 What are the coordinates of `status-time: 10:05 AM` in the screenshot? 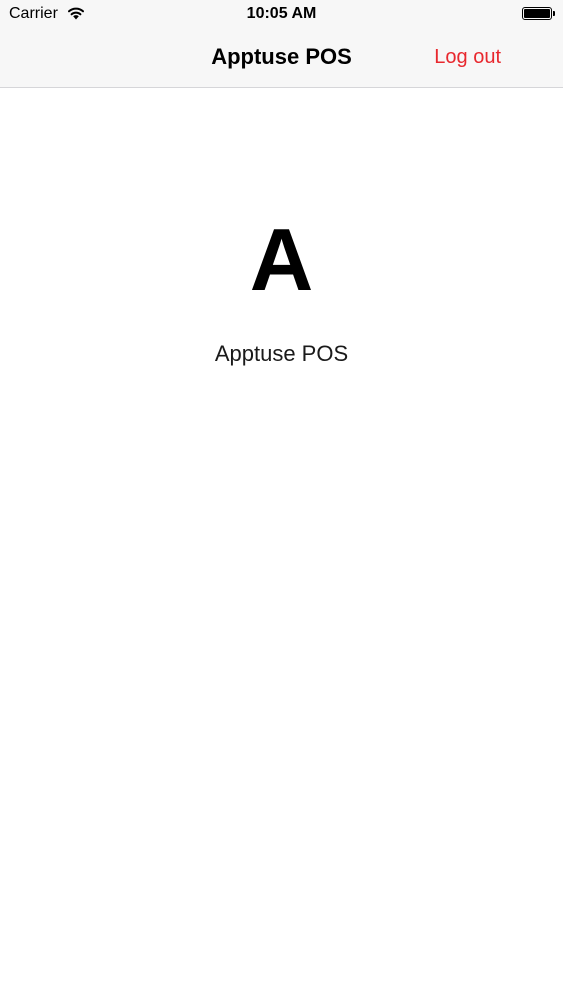 It's located at (281, 13).